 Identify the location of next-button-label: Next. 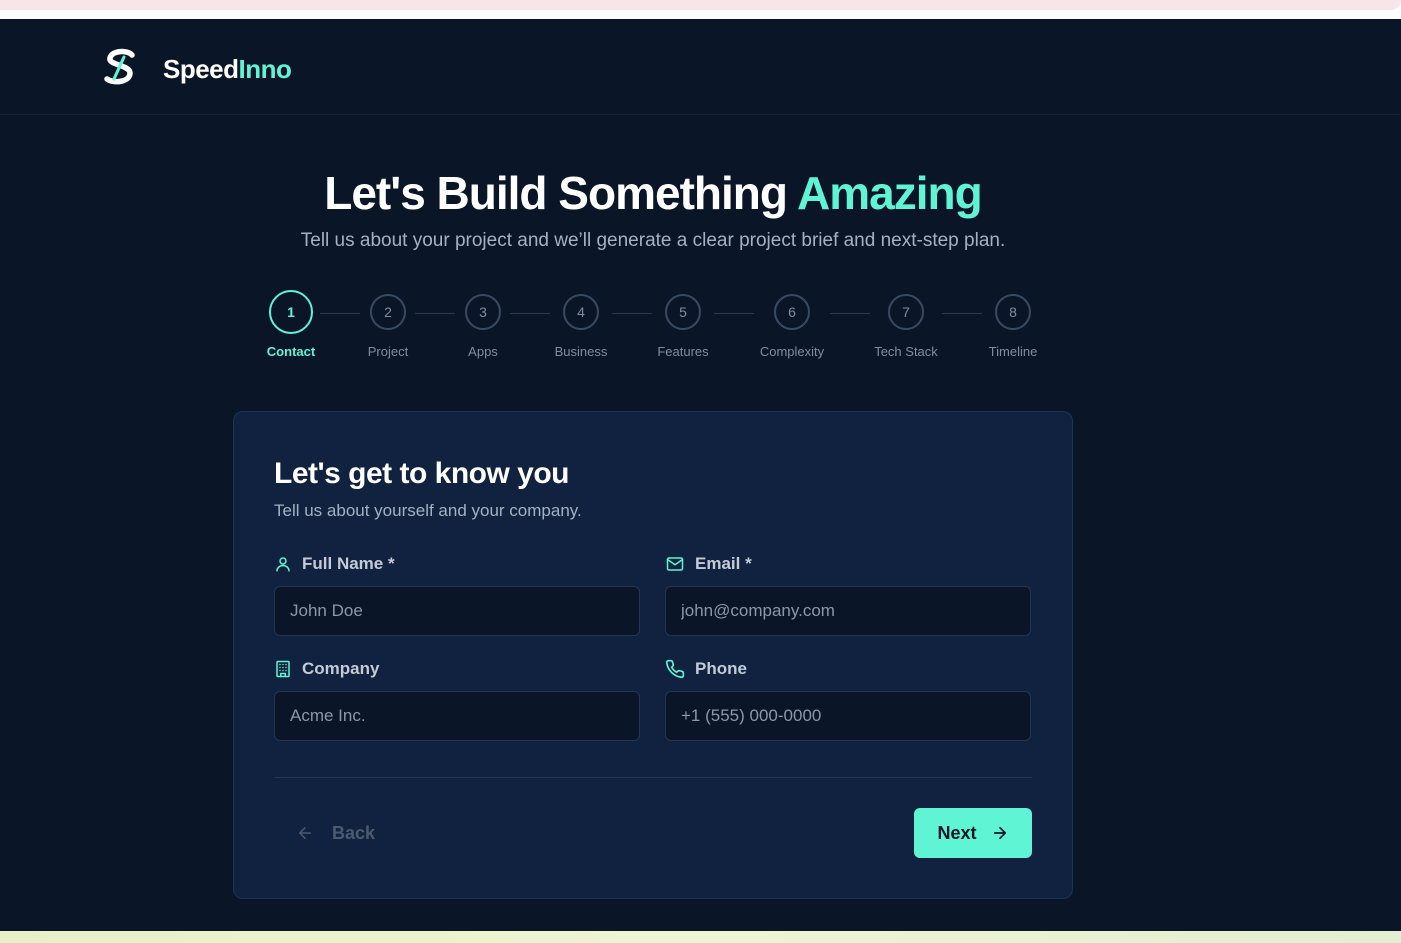
(957, 832).